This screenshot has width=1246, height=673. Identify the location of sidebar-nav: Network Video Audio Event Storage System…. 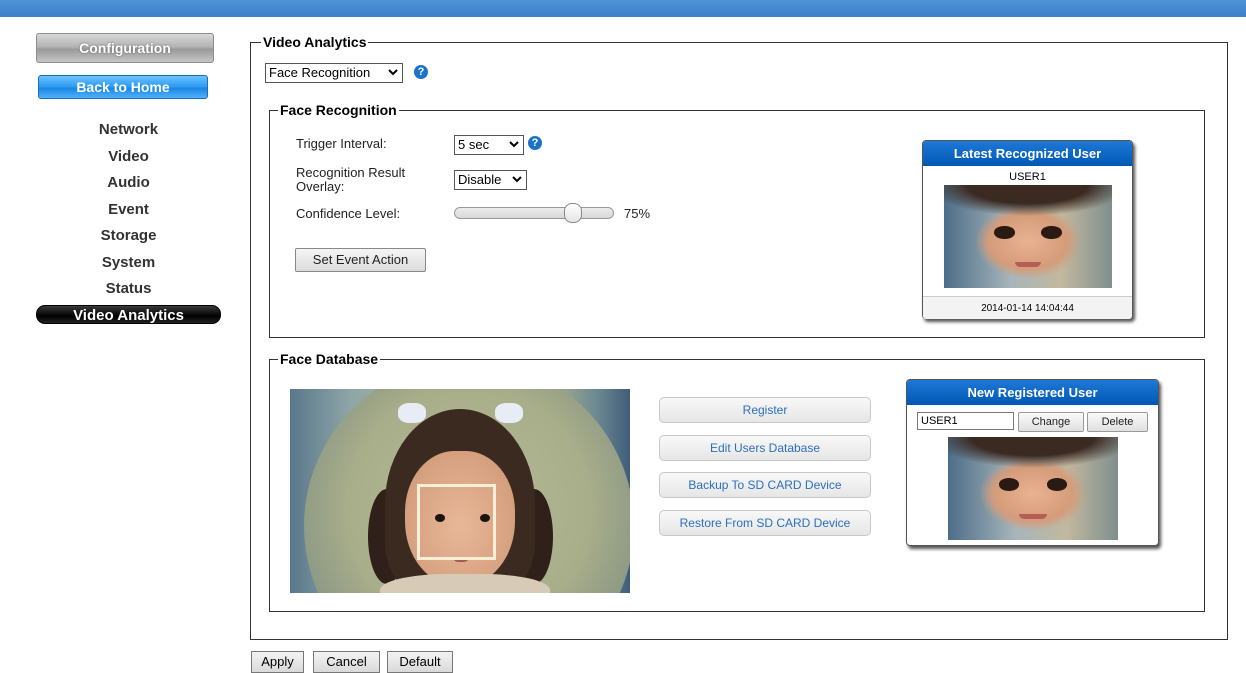
(128, 220).